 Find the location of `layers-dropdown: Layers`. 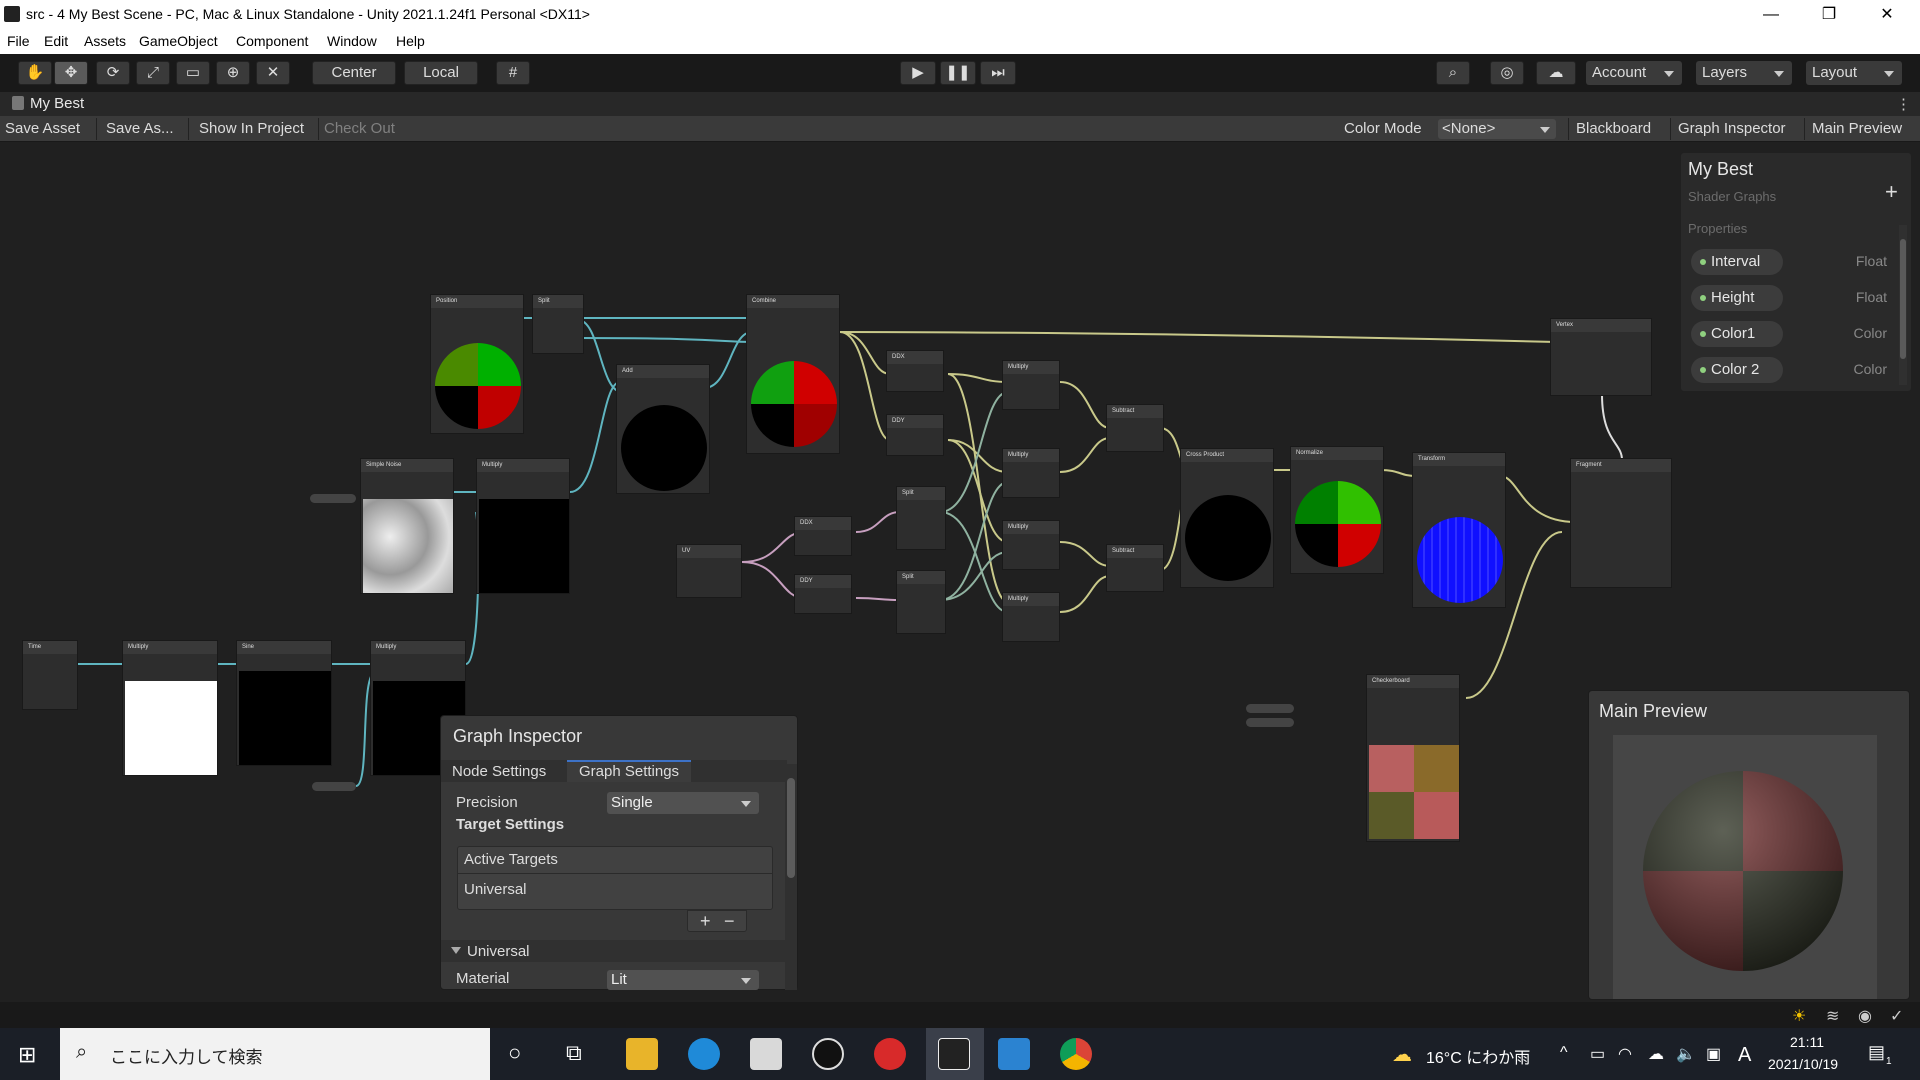

layers-dropdown: Layers is located at coordinates (1744, 73).